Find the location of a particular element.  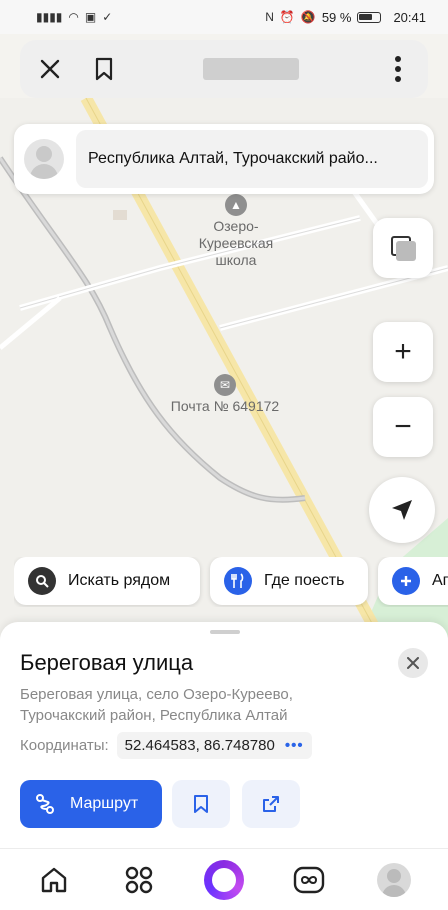

close-sheet-button is located at coordinates (413, 663).